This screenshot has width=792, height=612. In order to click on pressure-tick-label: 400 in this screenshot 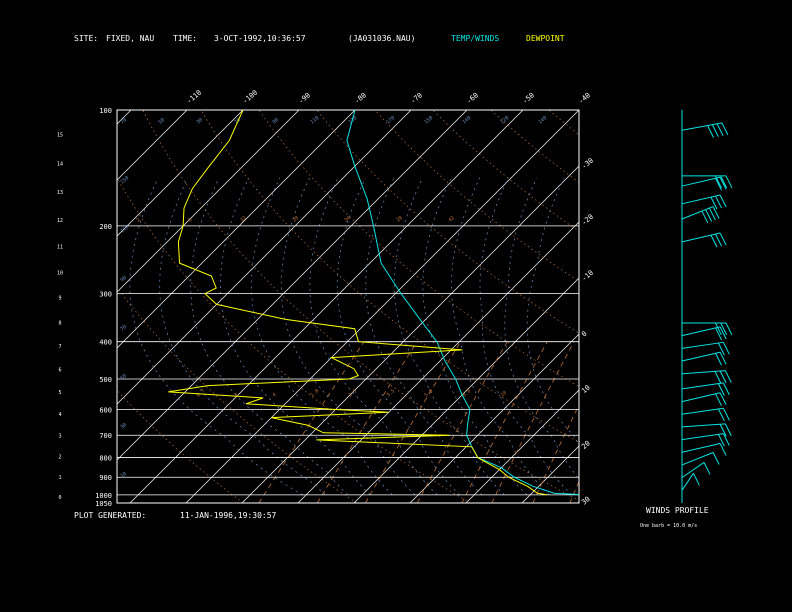, I will do `click(105, 343)`.